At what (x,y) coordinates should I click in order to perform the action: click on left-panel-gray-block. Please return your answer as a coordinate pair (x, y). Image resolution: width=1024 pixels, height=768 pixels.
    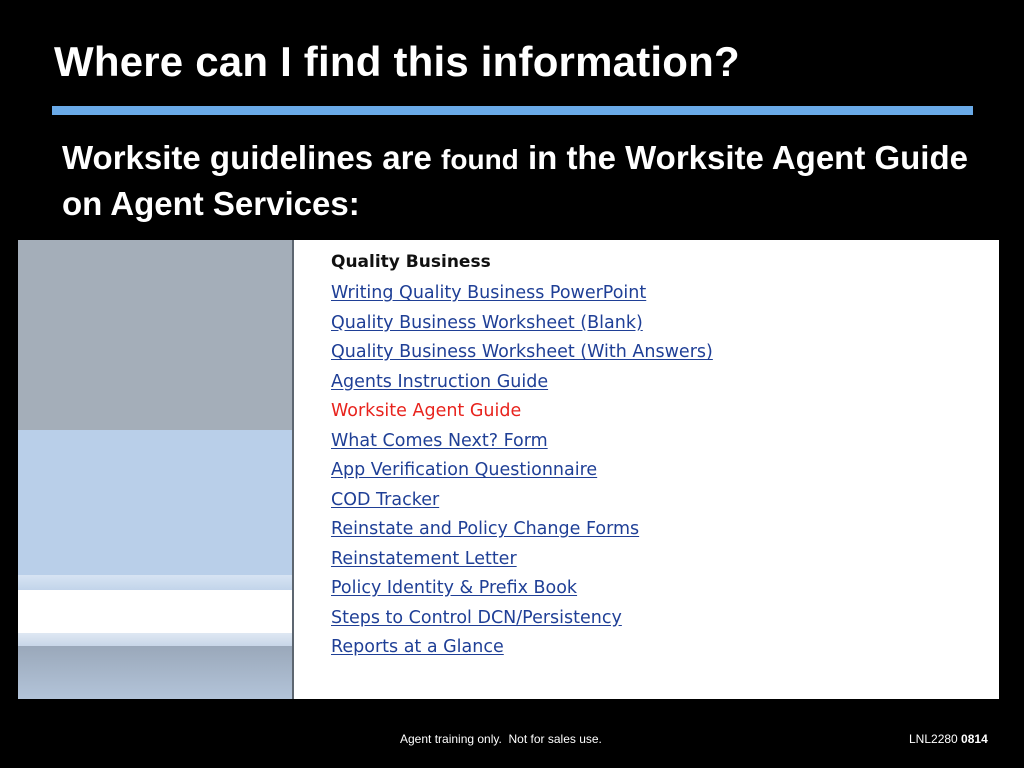
    Looking at the image, I should click on (155, 335).